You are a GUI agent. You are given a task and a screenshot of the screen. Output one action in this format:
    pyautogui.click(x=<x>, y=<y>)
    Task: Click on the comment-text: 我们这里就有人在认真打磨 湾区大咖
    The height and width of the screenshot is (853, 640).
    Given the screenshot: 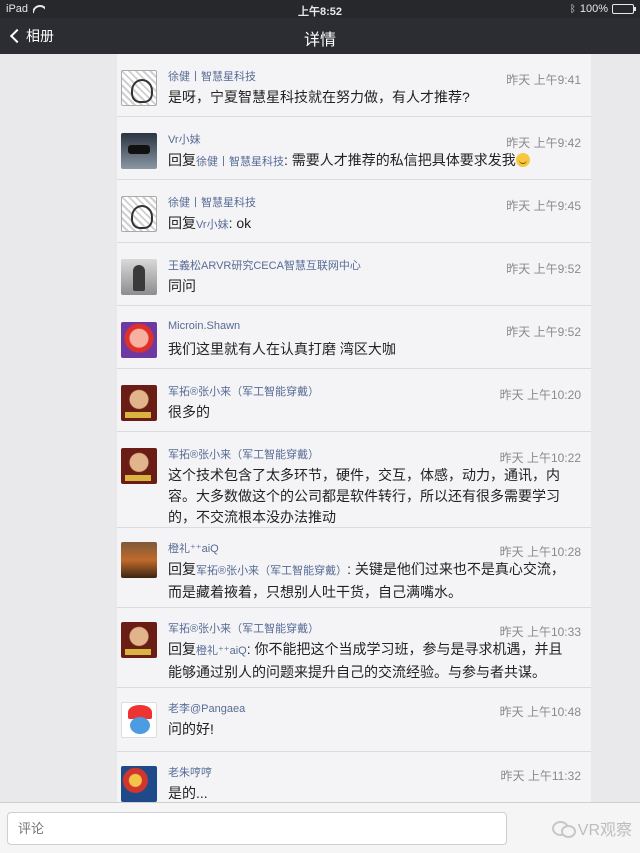 What is the action you would take?
    pyautogui.click(x=378, y=349)
    